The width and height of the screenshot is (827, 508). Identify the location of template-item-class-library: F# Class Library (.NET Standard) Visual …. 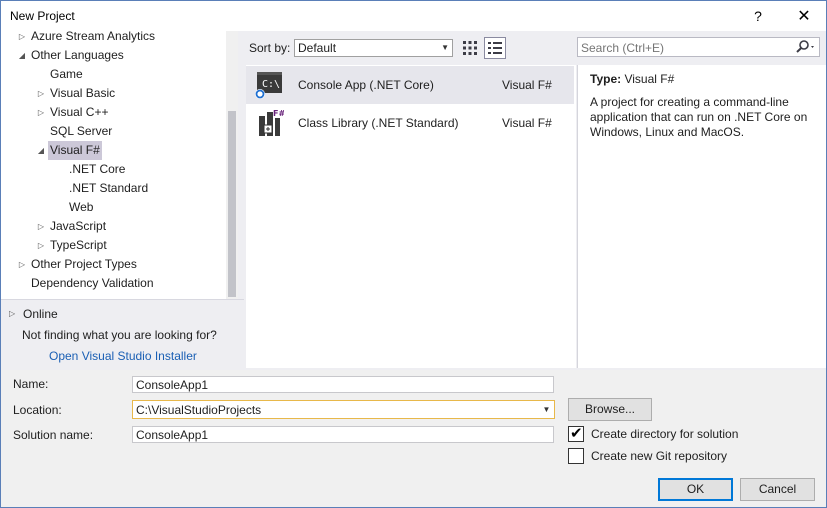
(410, 123).